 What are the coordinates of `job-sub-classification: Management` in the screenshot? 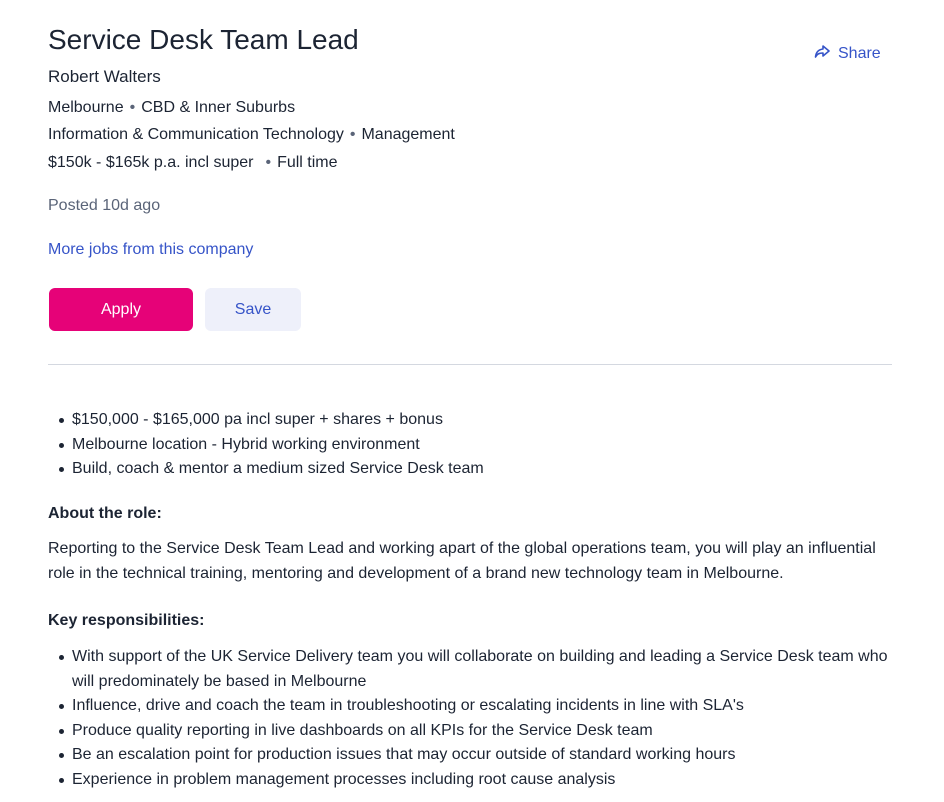 It's located at (408, 134).